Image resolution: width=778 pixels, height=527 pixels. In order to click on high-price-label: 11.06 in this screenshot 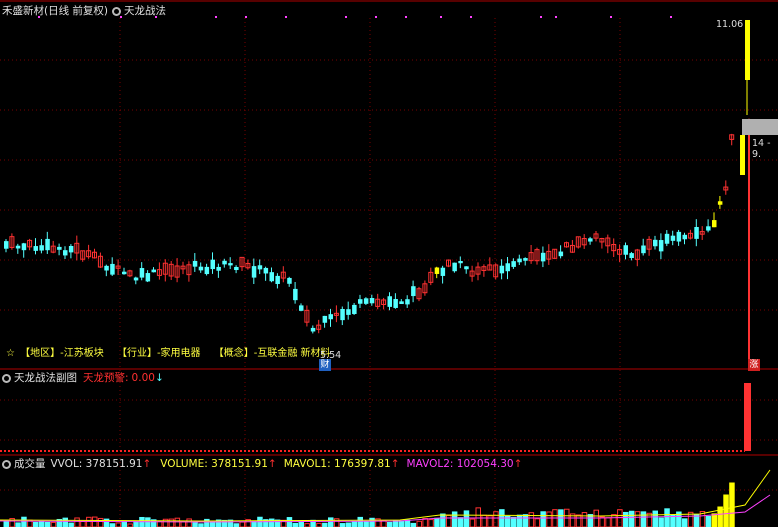, I will do `click(730, 24)`.